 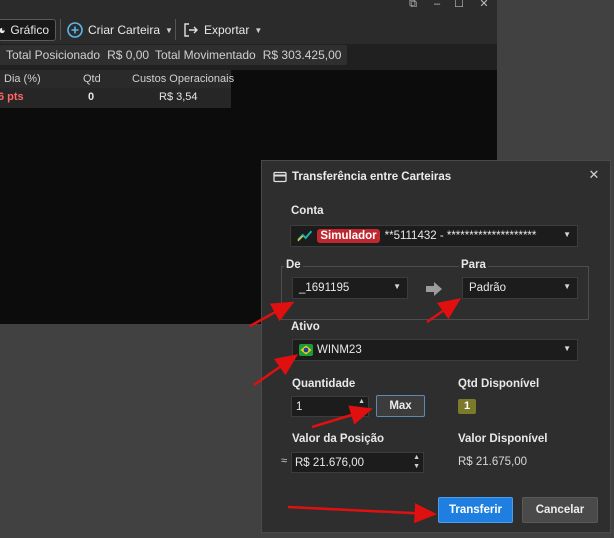 What do you see at coordinates (302, 55) in the screenshot?
I see `total-movimentado-value: R$ 303.425,00` at bounding box center [302, 55].